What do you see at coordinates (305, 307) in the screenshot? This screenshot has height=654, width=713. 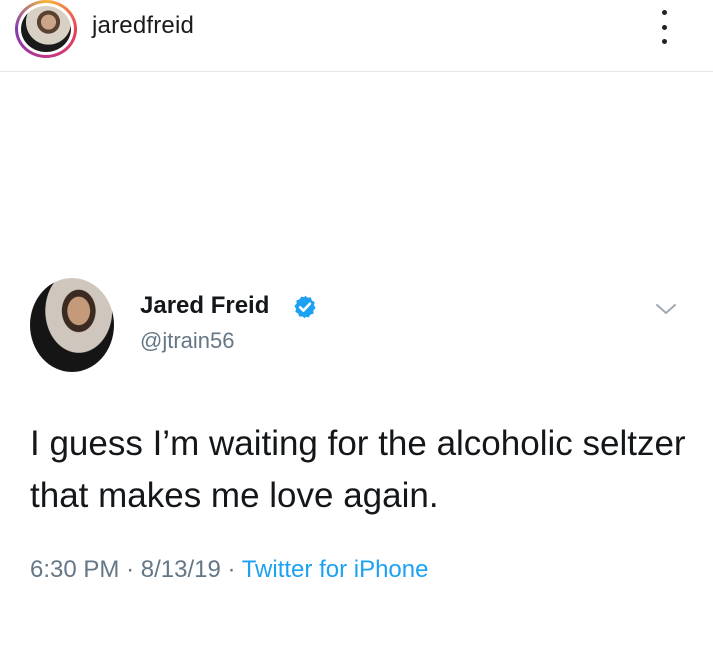 I see `verified-badge-icon` at bounding box center [305, 307].